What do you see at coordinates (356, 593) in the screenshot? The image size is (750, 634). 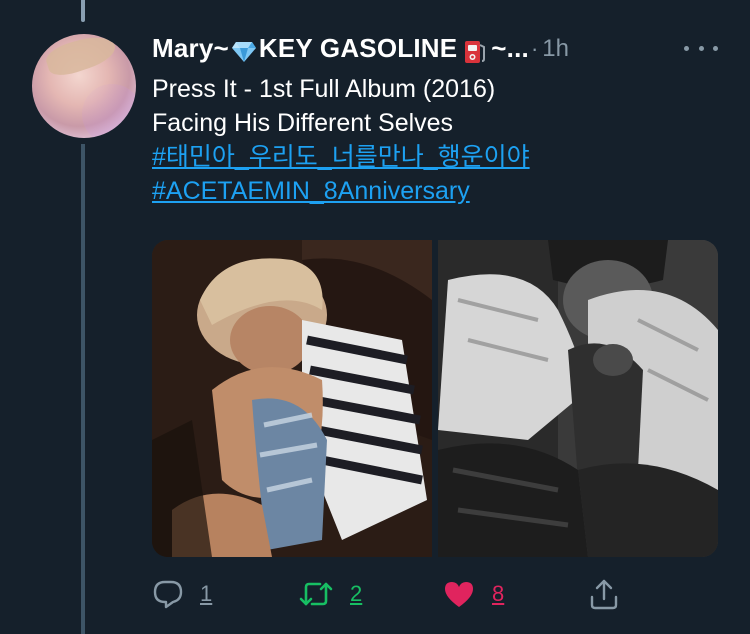 I see `retweet-count: 2` at bounding box center [356, 593].